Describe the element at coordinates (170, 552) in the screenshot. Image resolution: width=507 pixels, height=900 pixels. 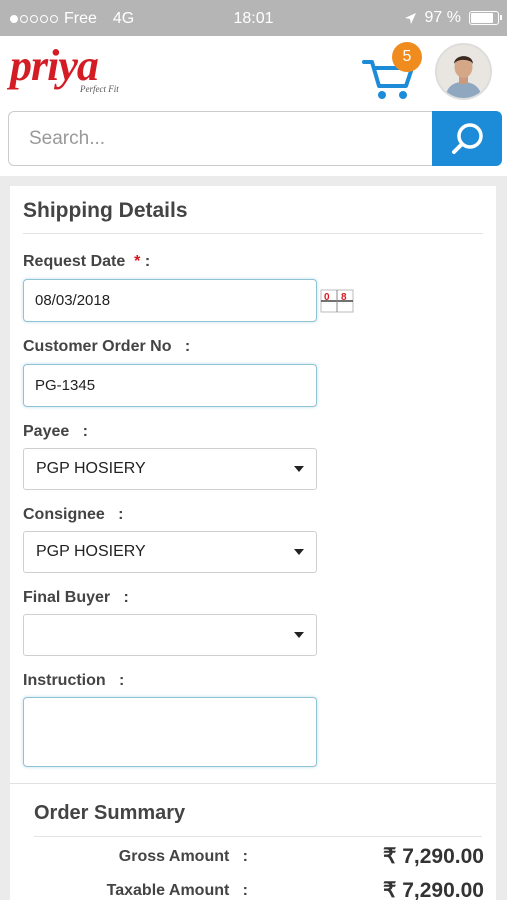
I see `consignee-select: PGP HOSIERY` at that location.